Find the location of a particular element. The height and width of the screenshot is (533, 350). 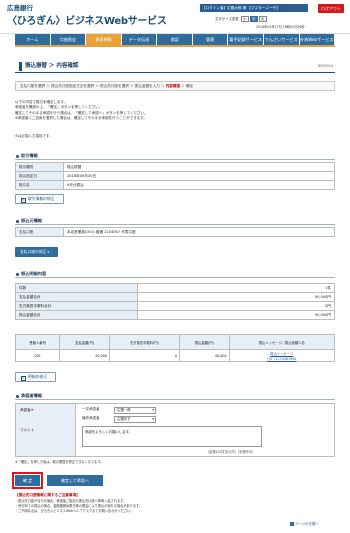

transfer-message-link: 振込メッセージ ﾋﾛｷﾞﾝ1234567890 is located at coordinates (282, 355).